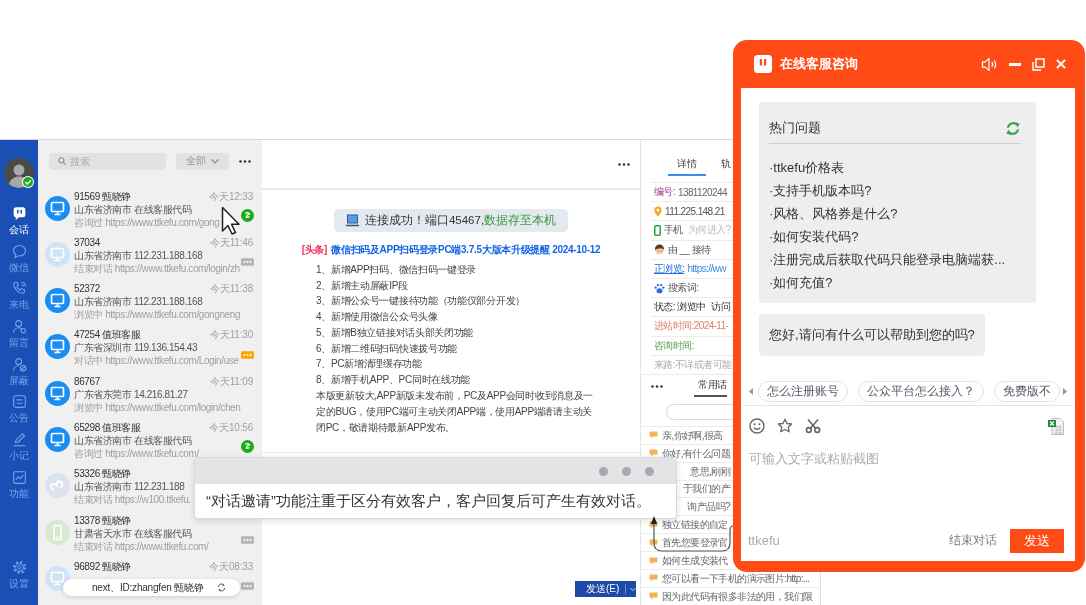  Describe the element at coordinates (763, 64) in the screenshot. I see `app-logo-icon` at that location.